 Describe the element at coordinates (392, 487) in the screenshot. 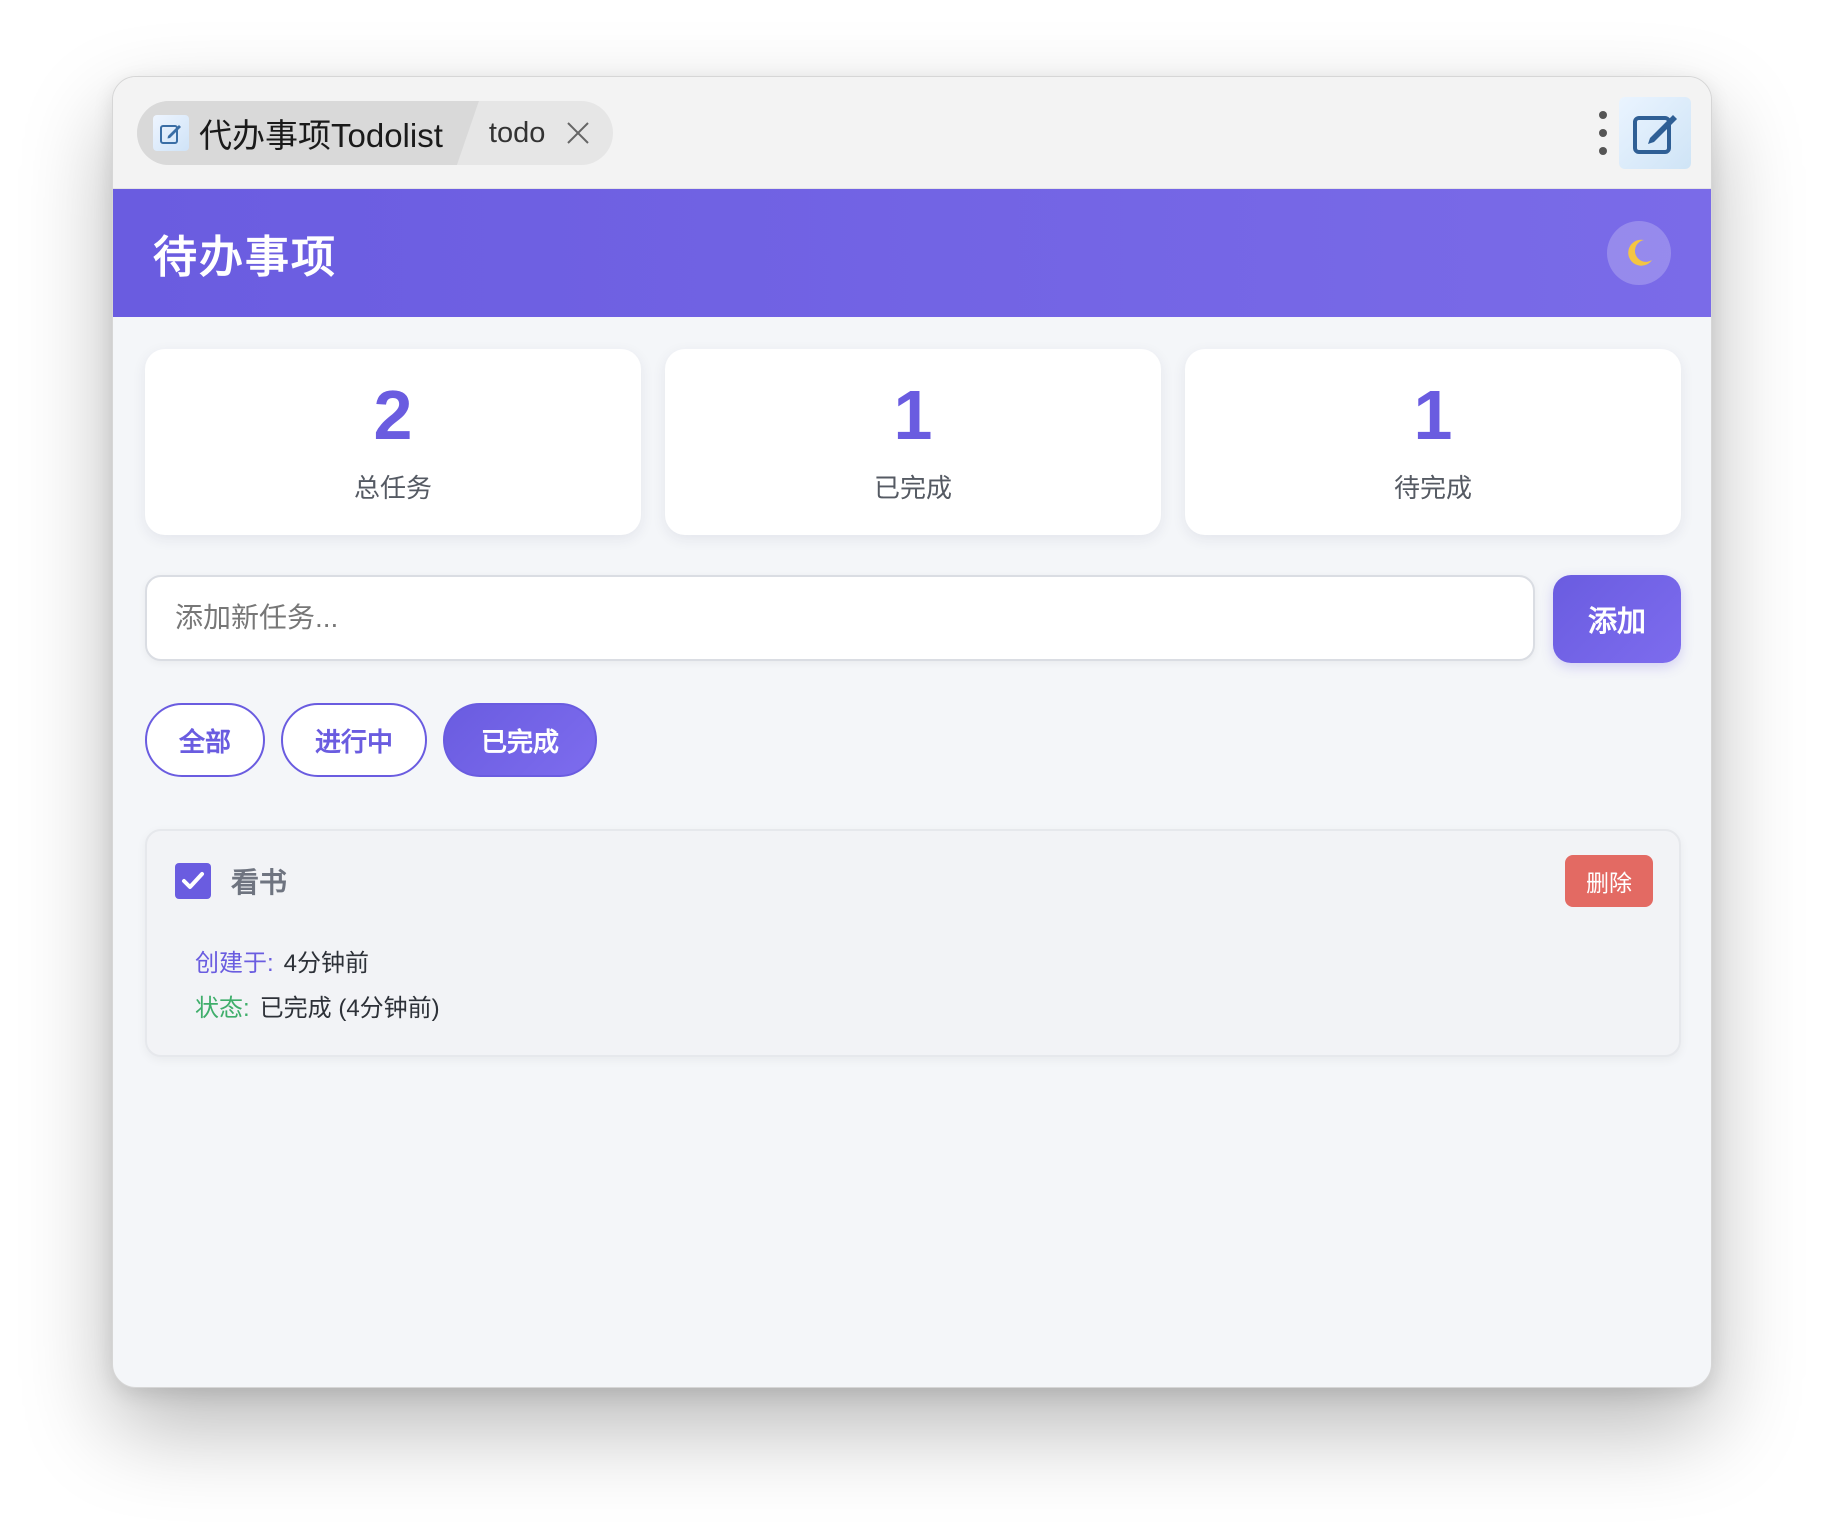

I see `stat-label-total: 总任务` at that location.